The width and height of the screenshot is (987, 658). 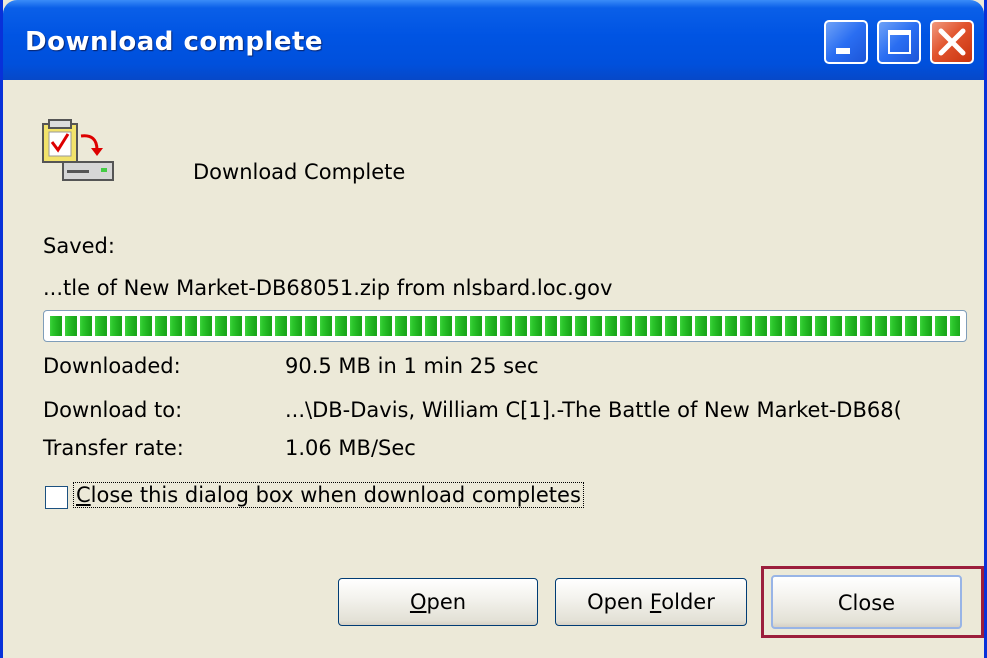 I want to click on open-folder-button: Open Folder, so click(x=651, y=602).